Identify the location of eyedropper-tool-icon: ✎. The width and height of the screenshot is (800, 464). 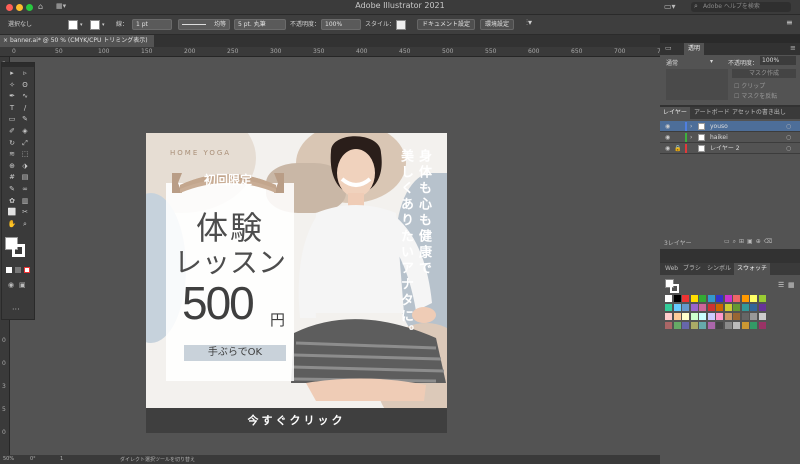
(12, 189).